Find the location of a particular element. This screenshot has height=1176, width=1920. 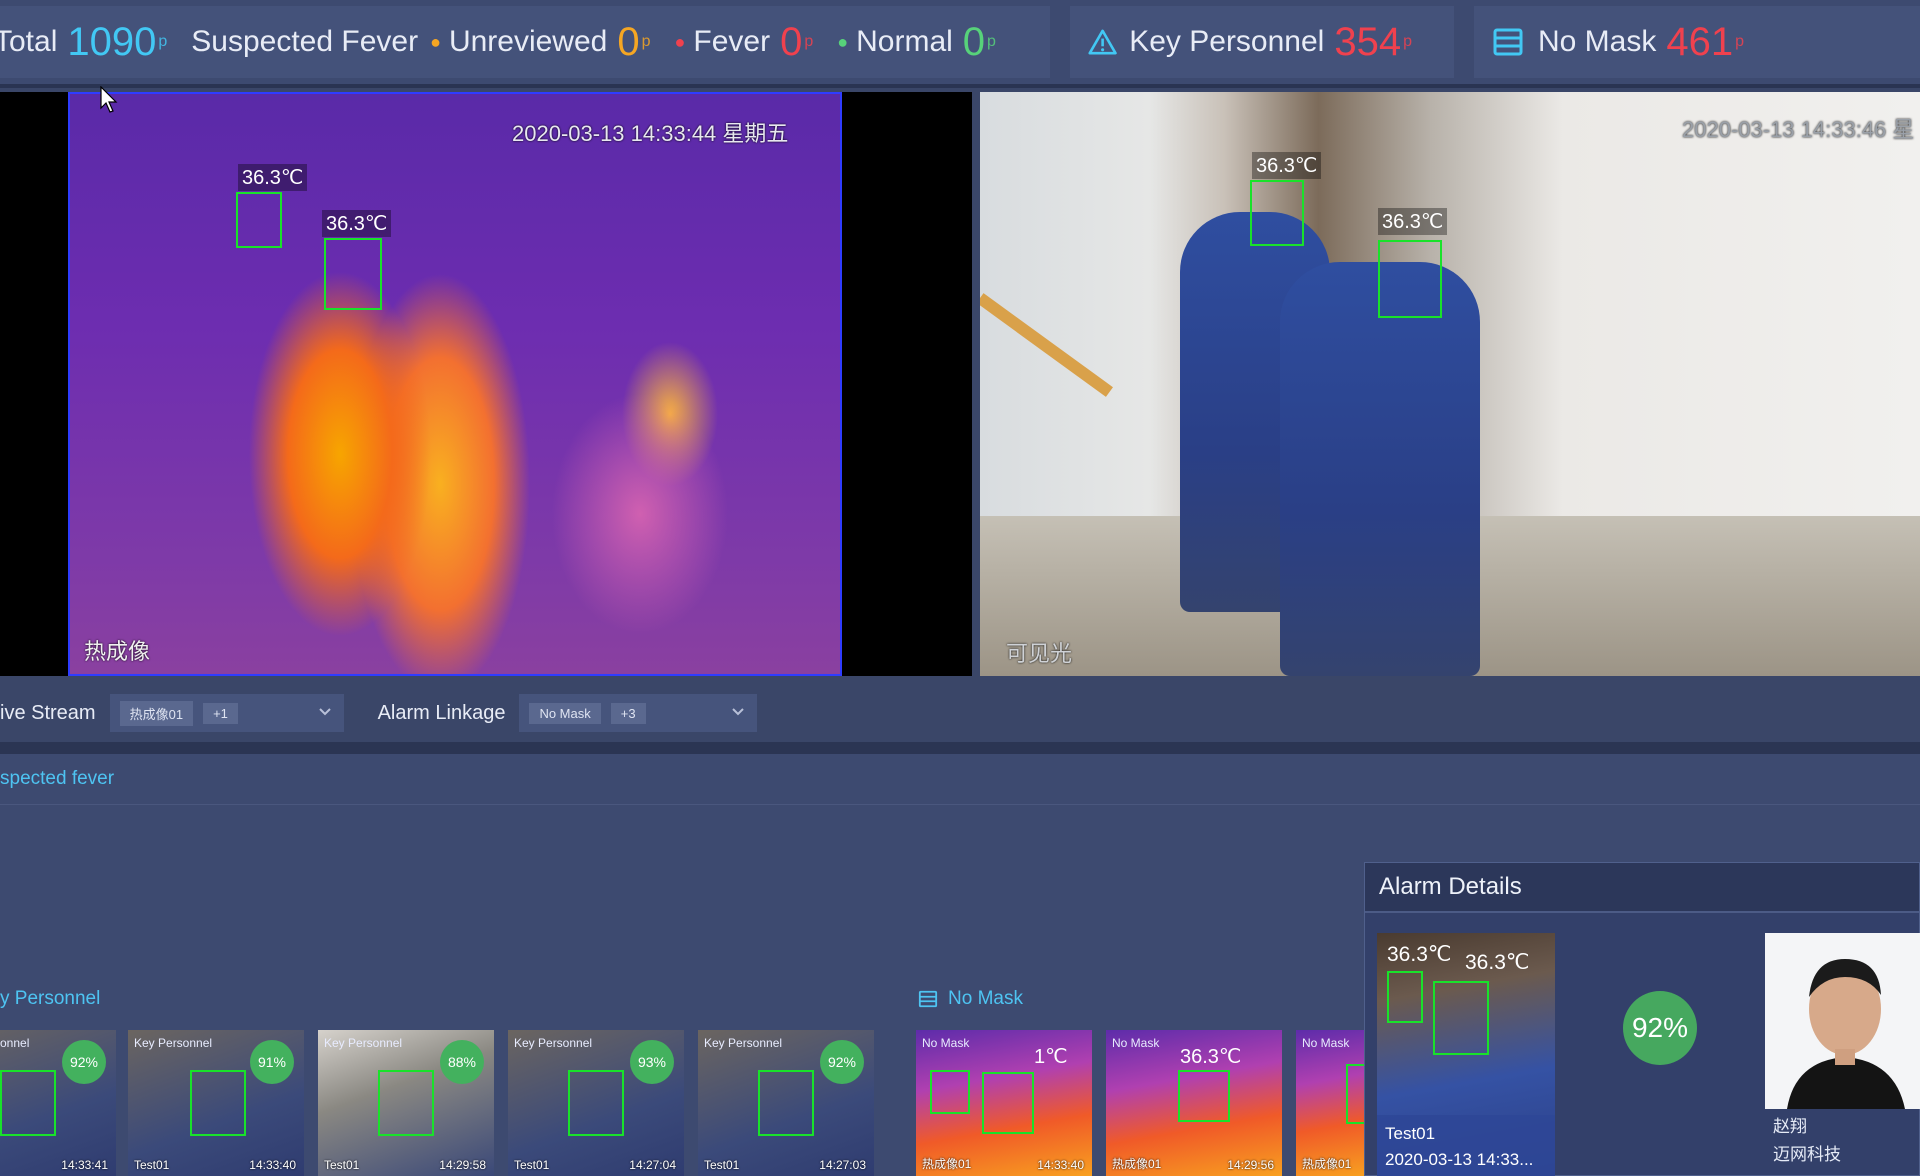

no-mask-label: No Mask is located at coordinates (1597, 41).